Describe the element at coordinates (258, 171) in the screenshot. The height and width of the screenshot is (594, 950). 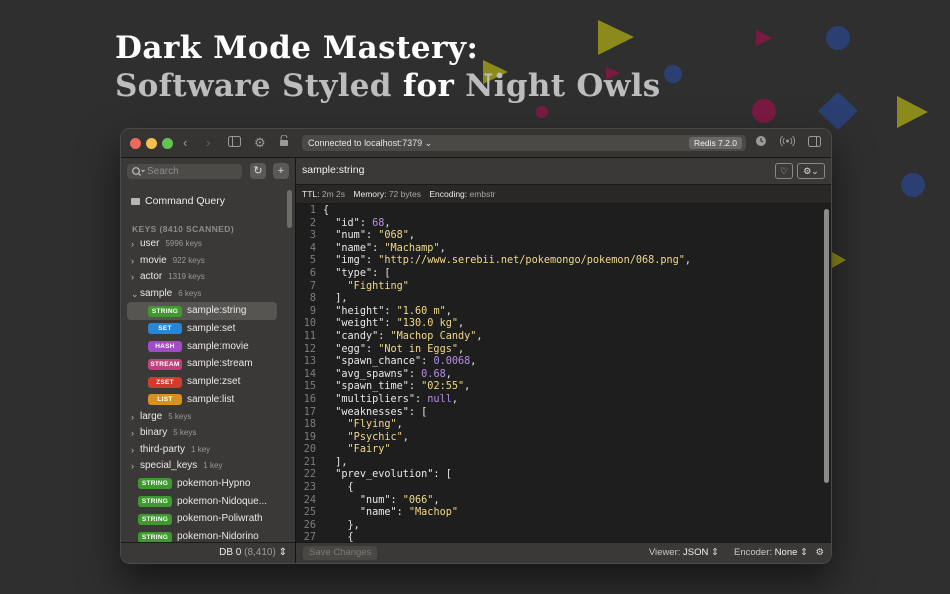
I see `refresh-button: ↻` at that location.